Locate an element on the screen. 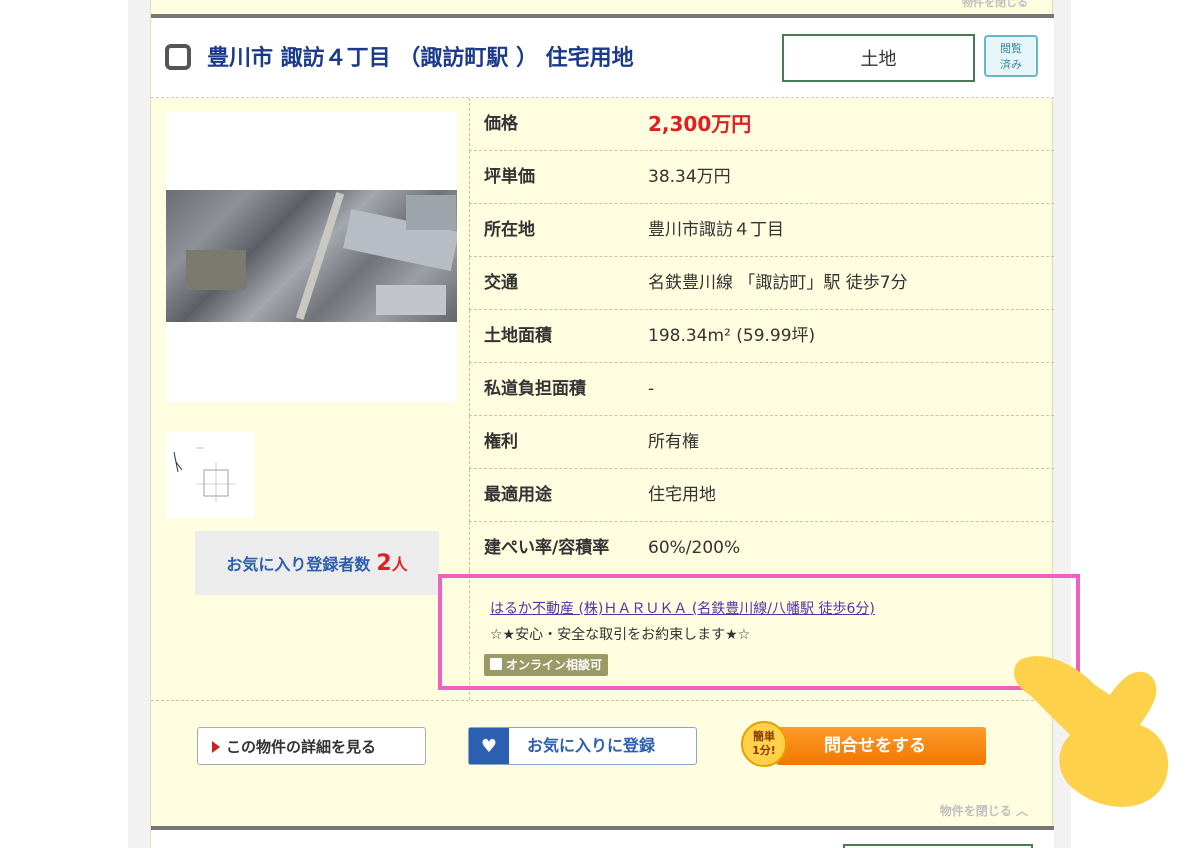  details-row: 建ぺい率/容積率 60%/200% is located at coordinates (761, 548).